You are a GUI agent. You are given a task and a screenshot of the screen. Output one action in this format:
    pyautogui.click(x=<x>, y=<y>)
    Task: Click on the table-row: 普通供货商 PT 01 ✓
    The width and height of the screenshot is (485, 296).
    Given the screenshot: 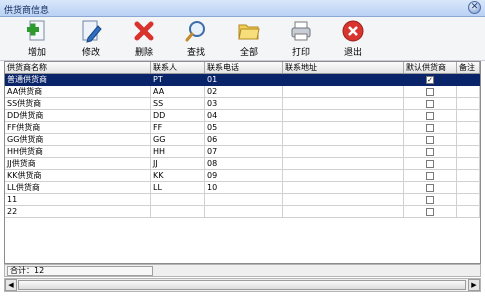 What is the action you would take?
    pyautogui.click(x=242, y=80)
    